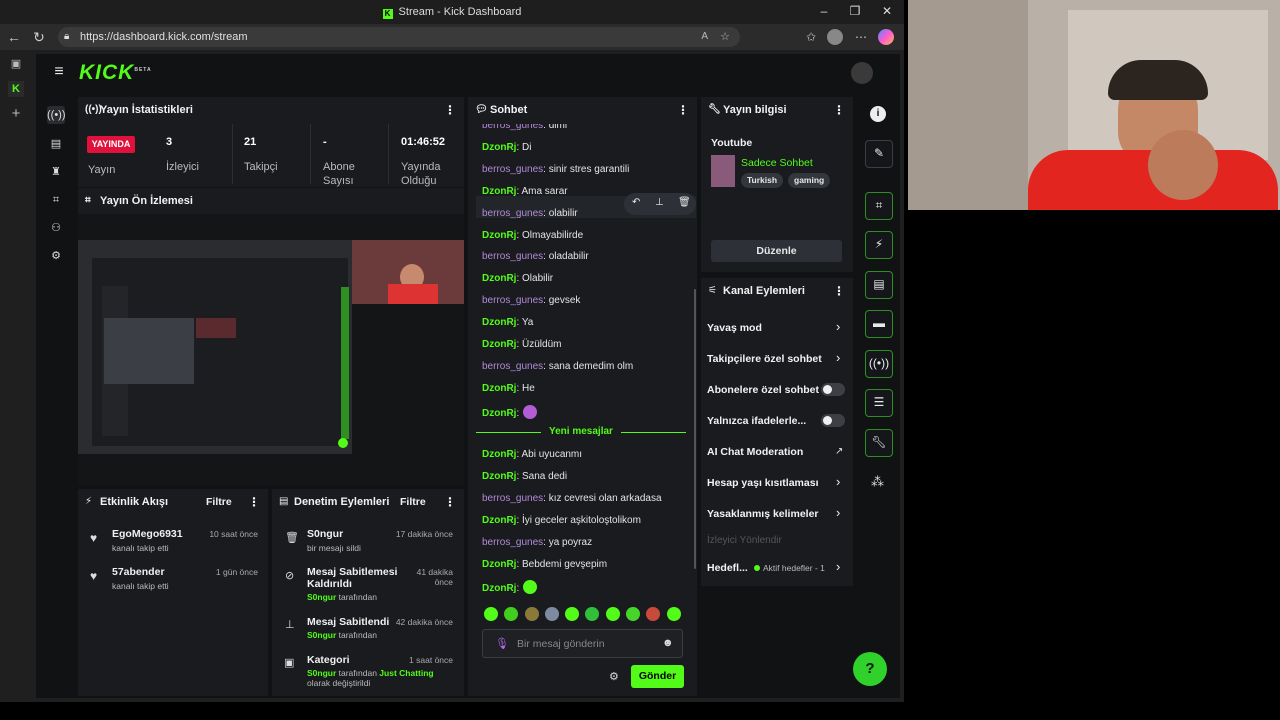 The height and width of the screenshot is (720, 1280). Describe the element at coordinates (254, 502) in the screenshot. I see `activity-more-icon: ⋮` at that location.